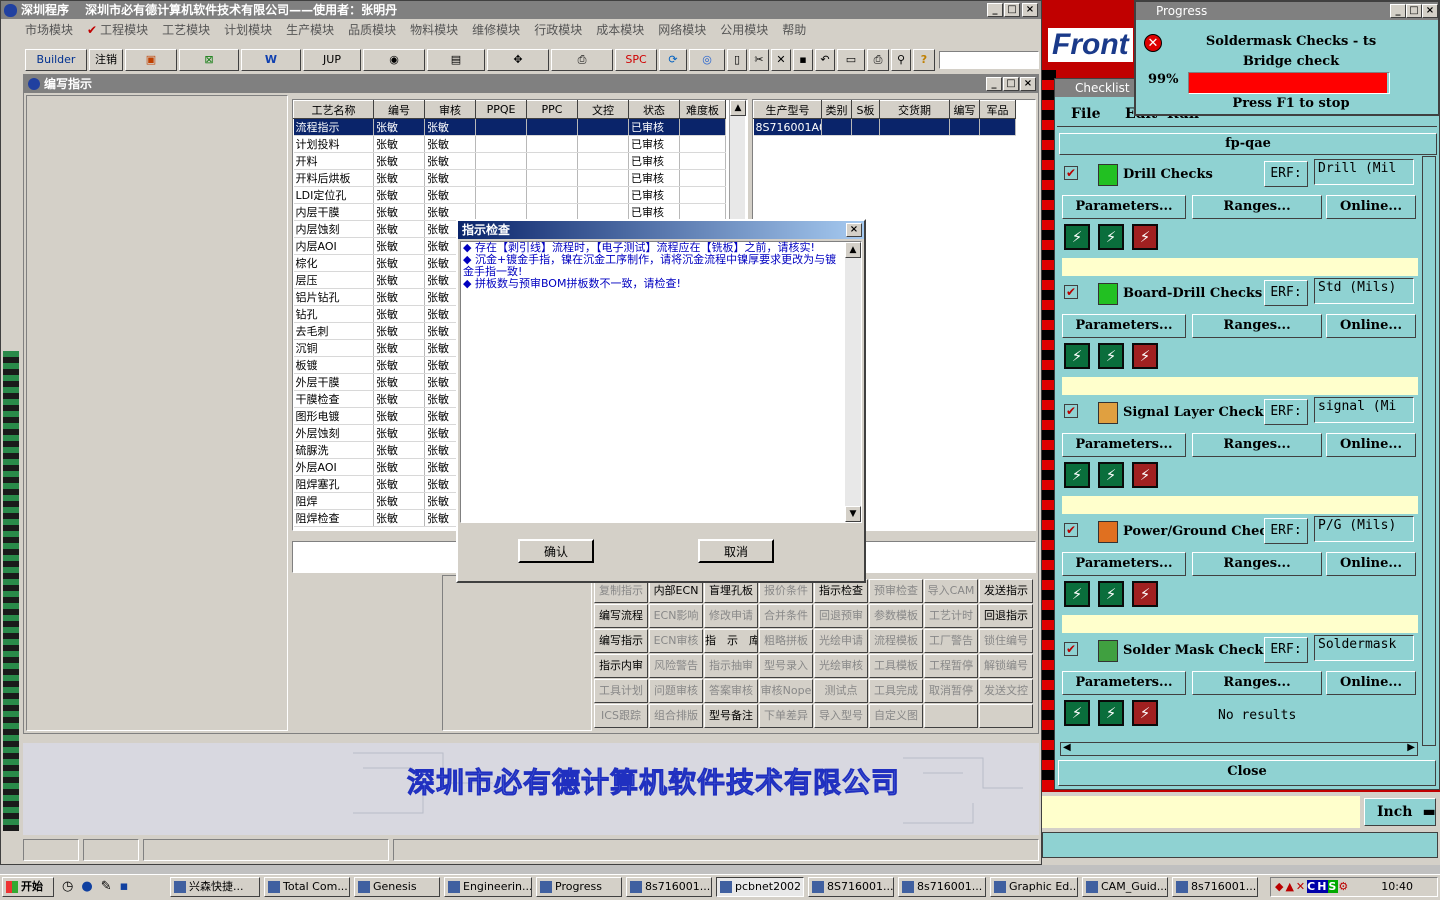 The height and width of the screenshot is (900, 1440). What do you see at coordinates (1111, 356) in the screenshot?
I see `run-sel-icon: ⚡` at bounding box center [1111, 356].